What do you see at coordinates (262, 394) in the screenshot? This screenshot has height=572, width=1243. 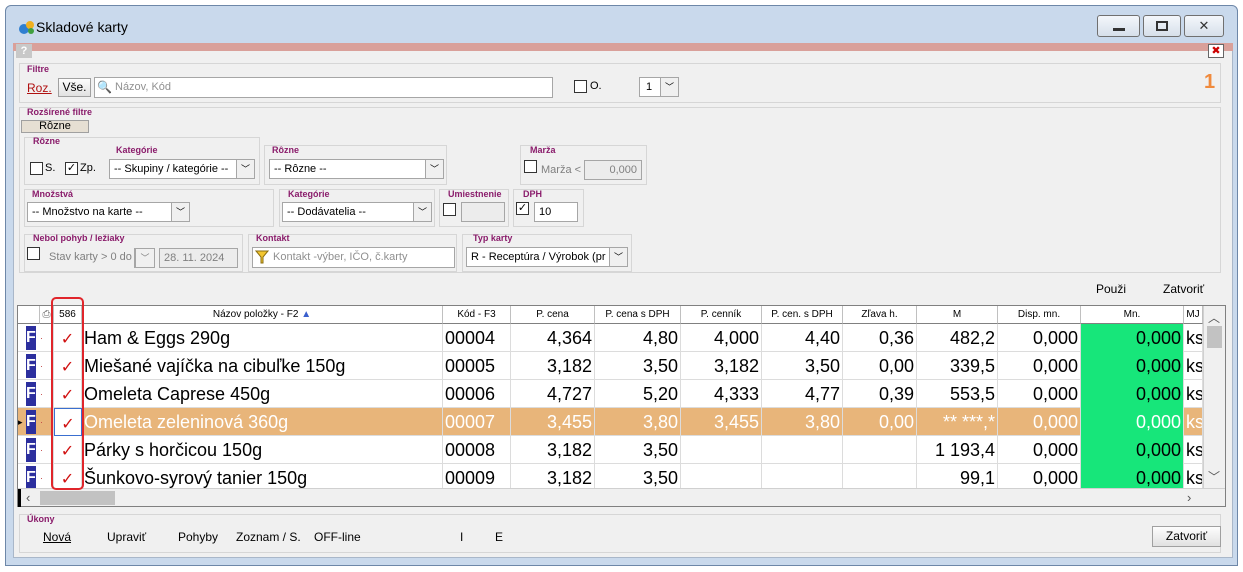 I see `cell-name: Omeleta Caprese 450g` at bounding box center [262, 394].